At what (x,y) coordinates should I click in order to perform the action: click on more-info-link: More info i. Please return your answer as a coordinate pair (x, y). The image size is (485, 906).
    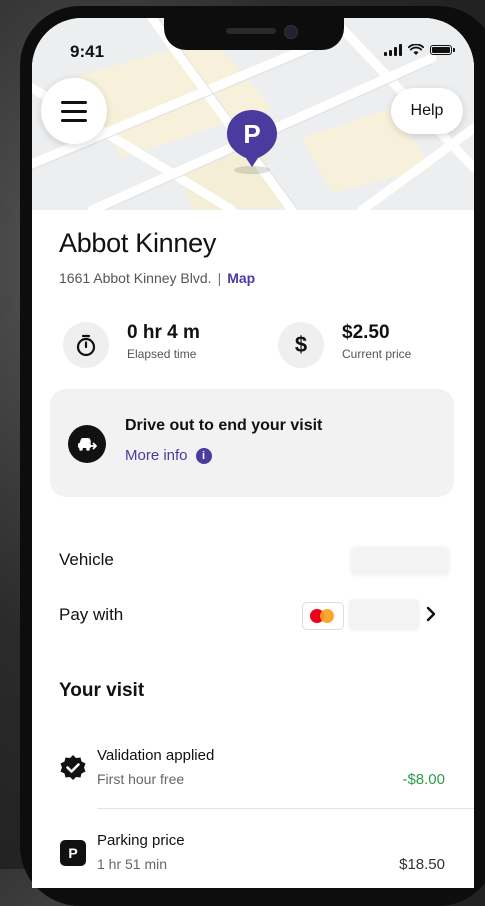
    Looking at the image, I should click on (168, 455).